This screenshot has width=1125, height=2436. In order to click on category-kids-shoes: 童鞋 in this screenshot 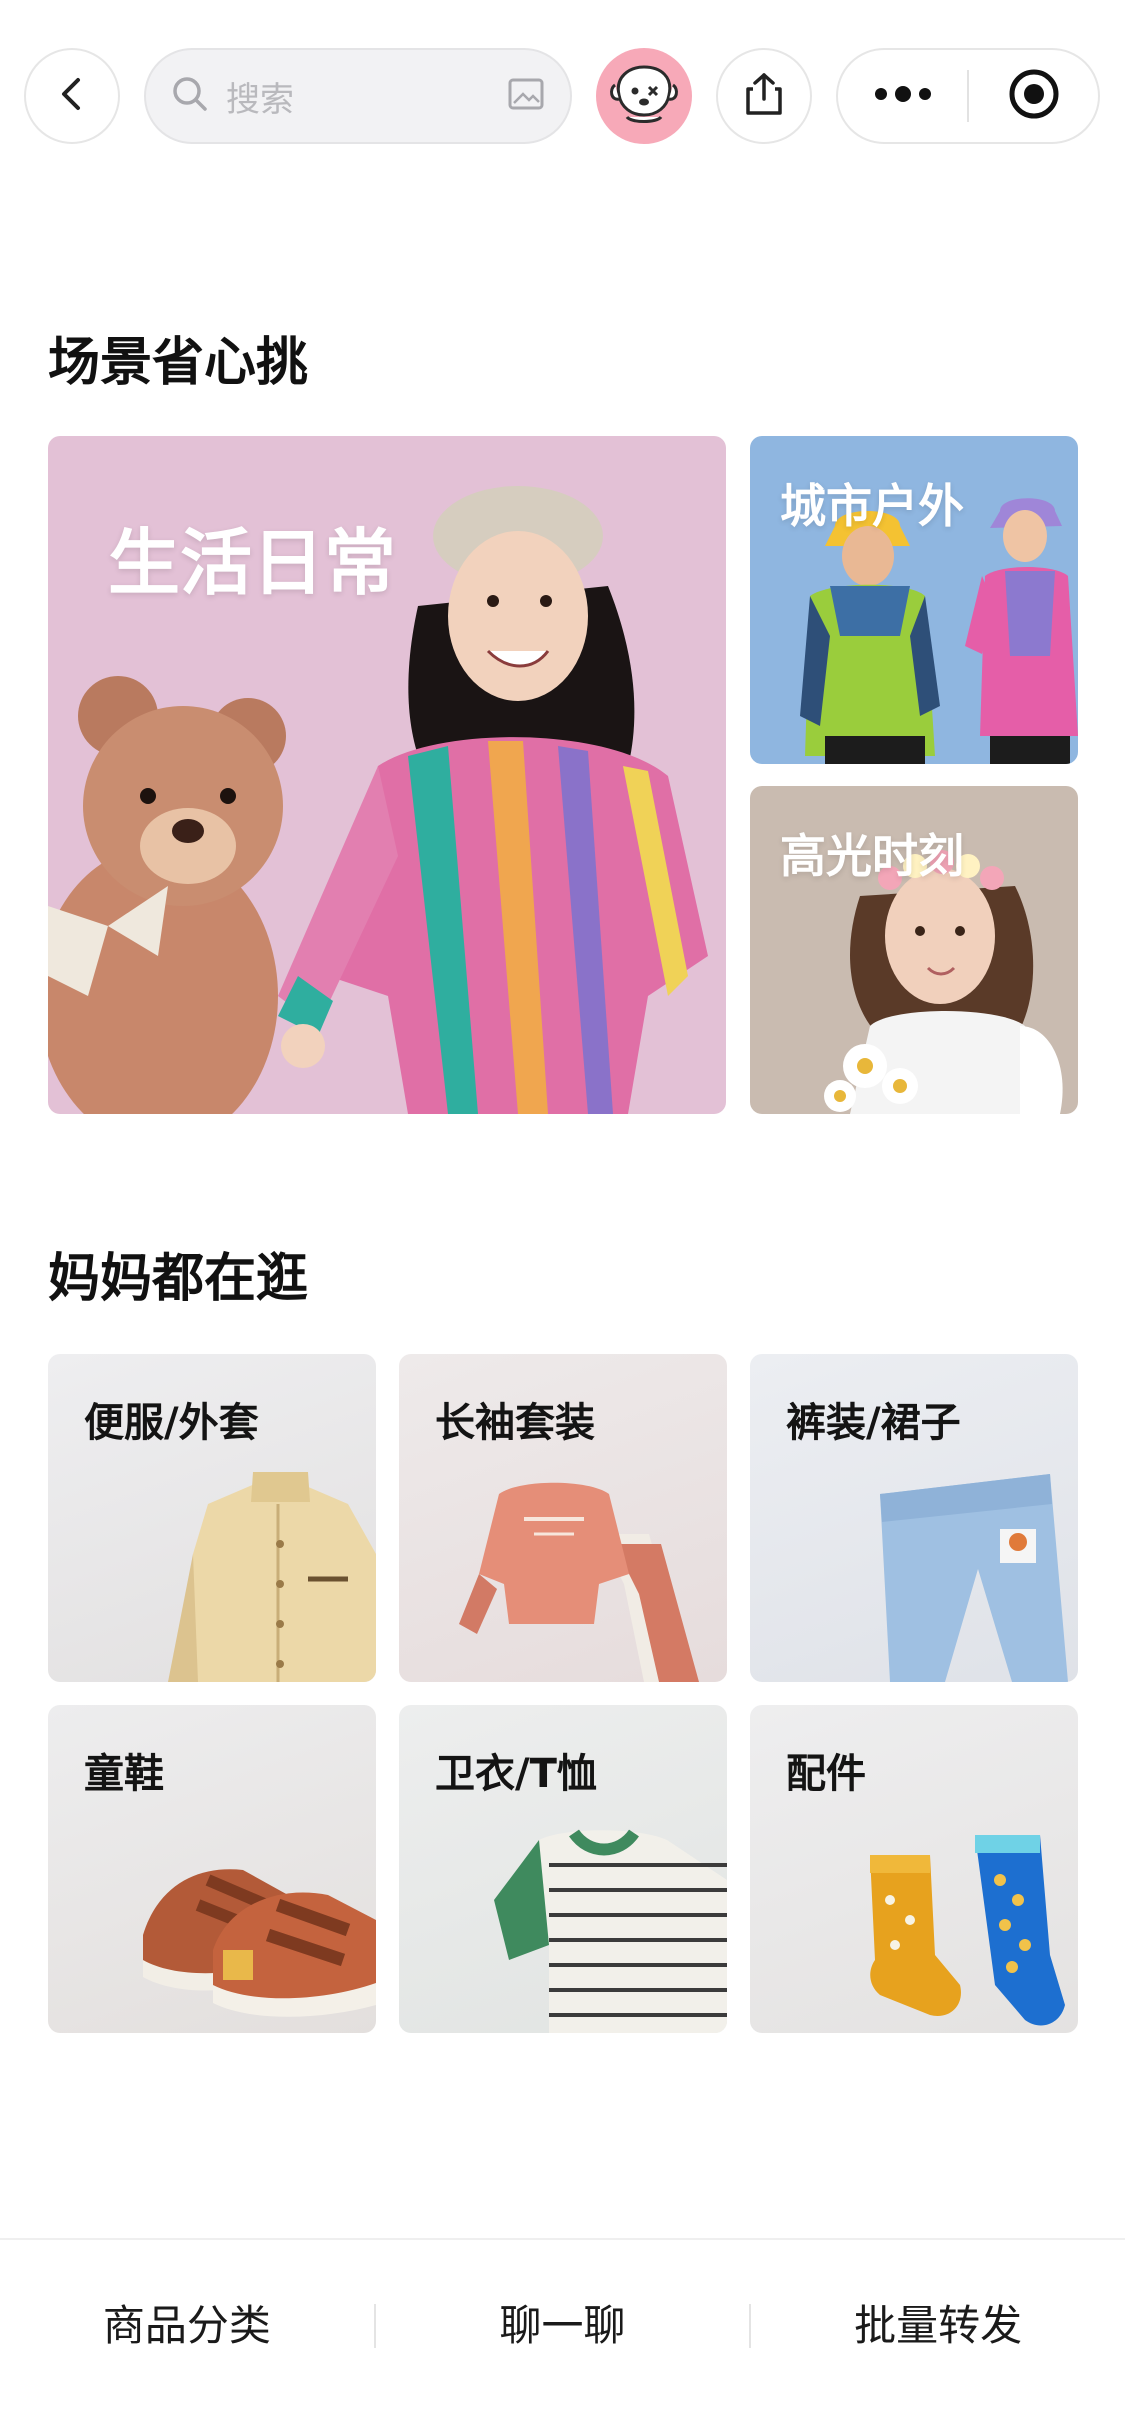, I will do `click(212, 1869)`.